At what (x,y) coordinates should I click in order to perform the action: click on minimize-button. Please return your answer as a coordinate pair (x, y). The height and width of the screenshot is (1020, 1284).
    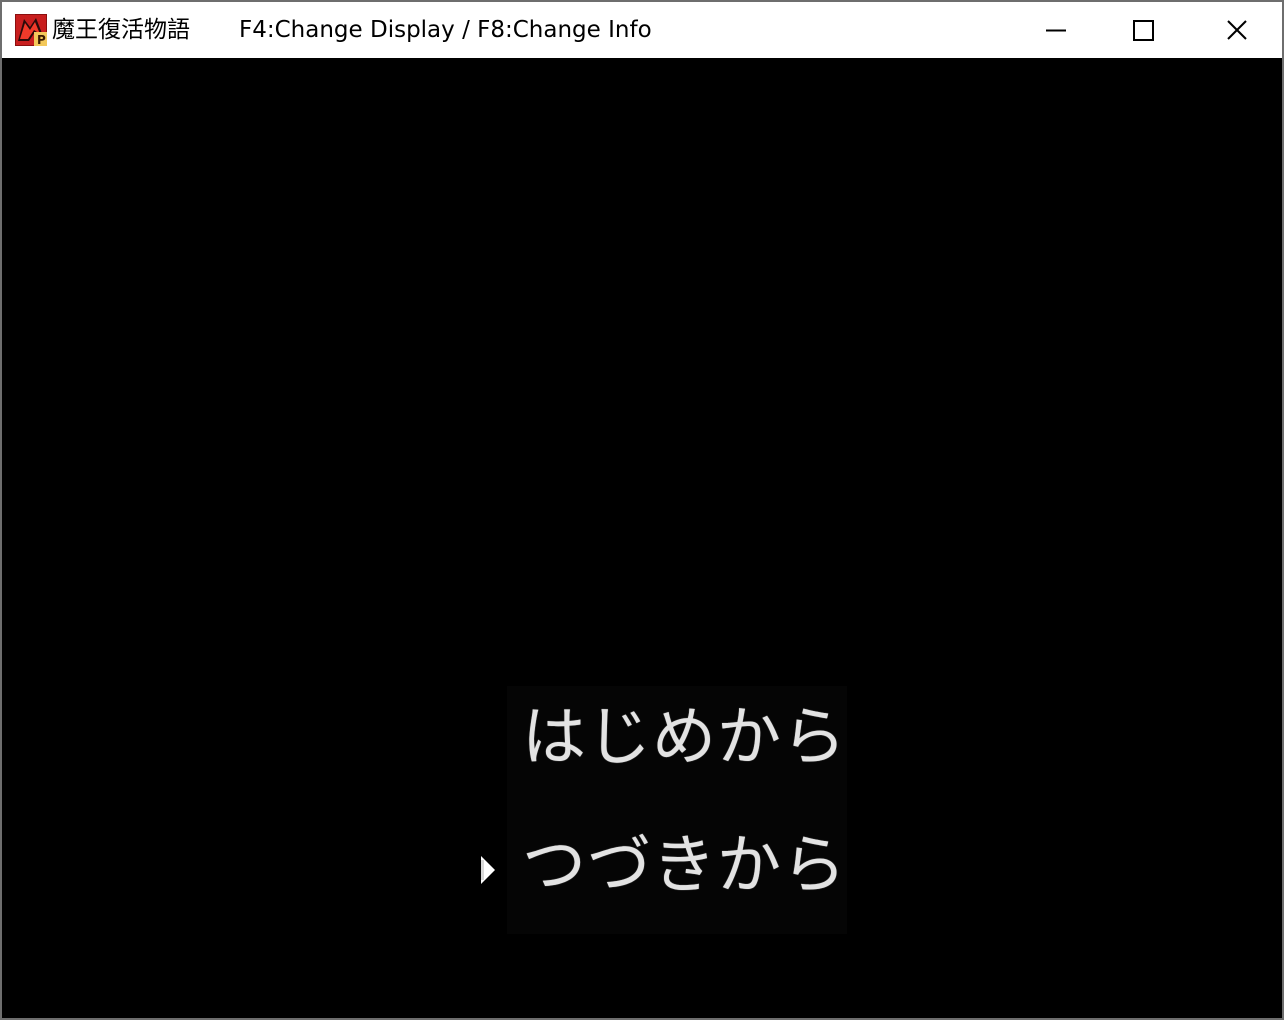
    Looking at the image, I should click on (1052, 30).